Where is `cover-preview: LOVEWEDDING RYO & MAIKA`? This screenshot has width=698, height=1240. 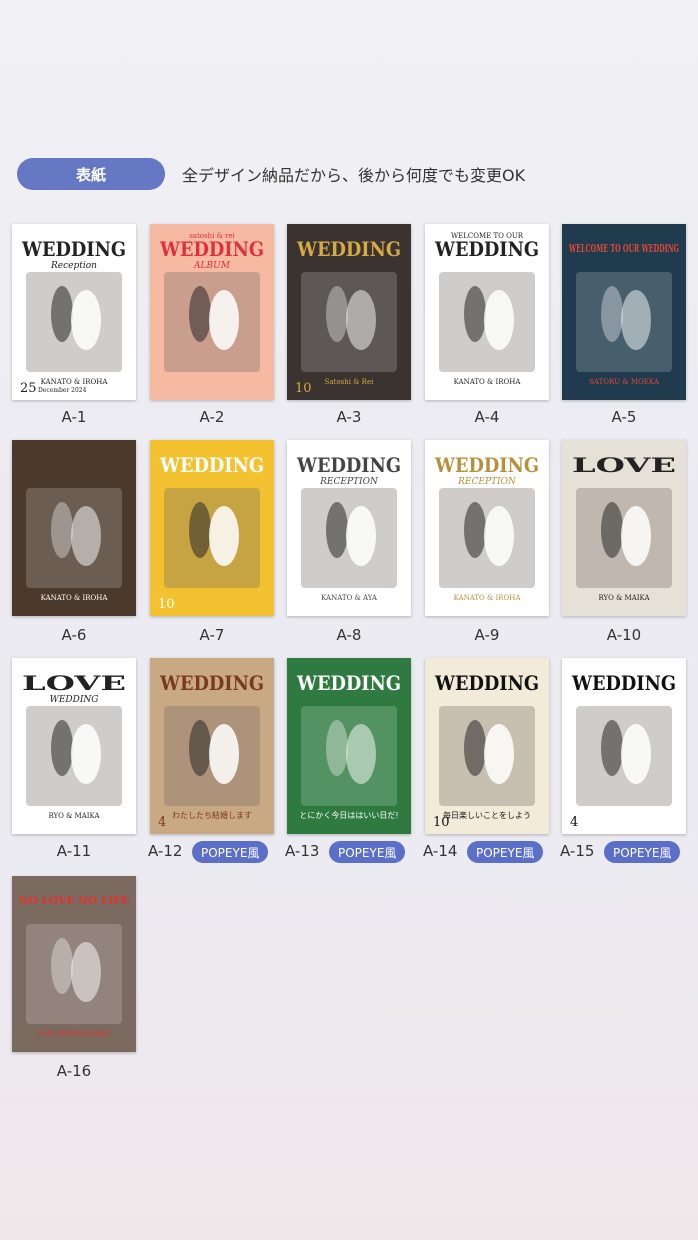
cover-preview: LOVEWEDDING RYO & MAIKA is located at coordinates (74, 745).